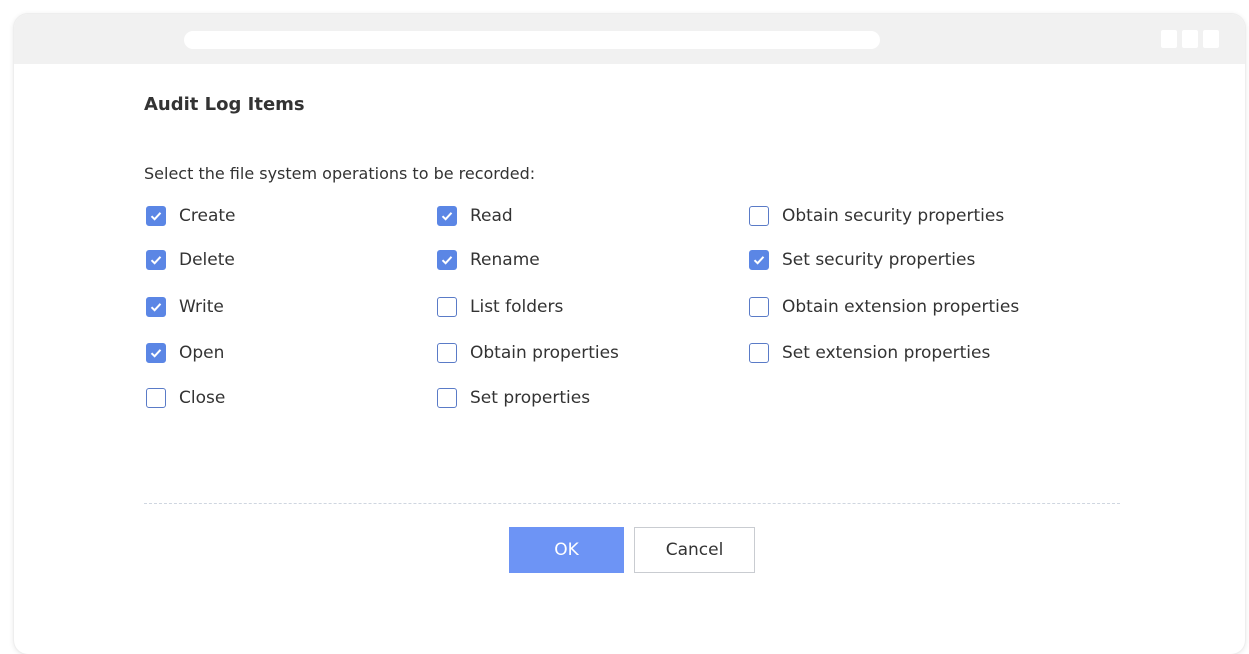 The width and height of the screenshot is (1249, 654). I want to click on set-security-properties-checkbox, so click(759, 260).